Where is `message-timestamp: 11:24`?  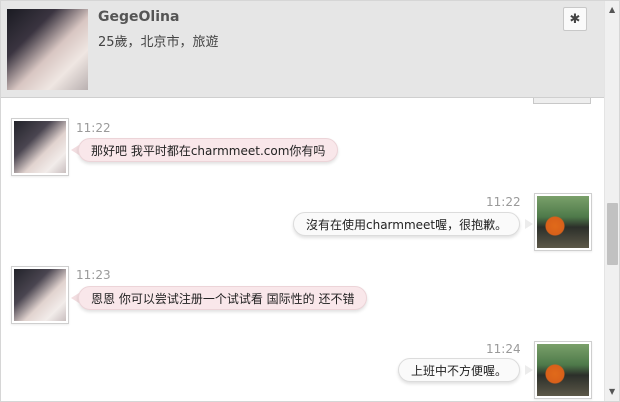 message-timestamp: 11:24 is located at coordinates (503, 349).